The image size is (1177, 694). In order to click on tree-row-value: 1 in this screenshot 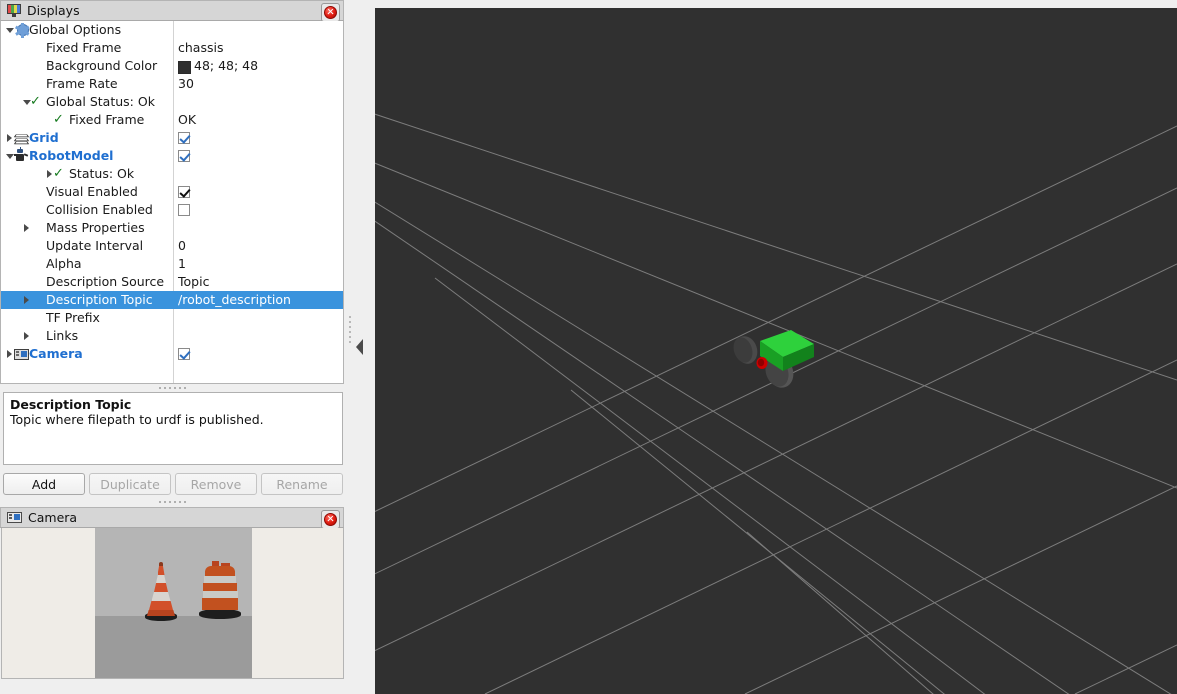, I will do `click(182, 264)`.